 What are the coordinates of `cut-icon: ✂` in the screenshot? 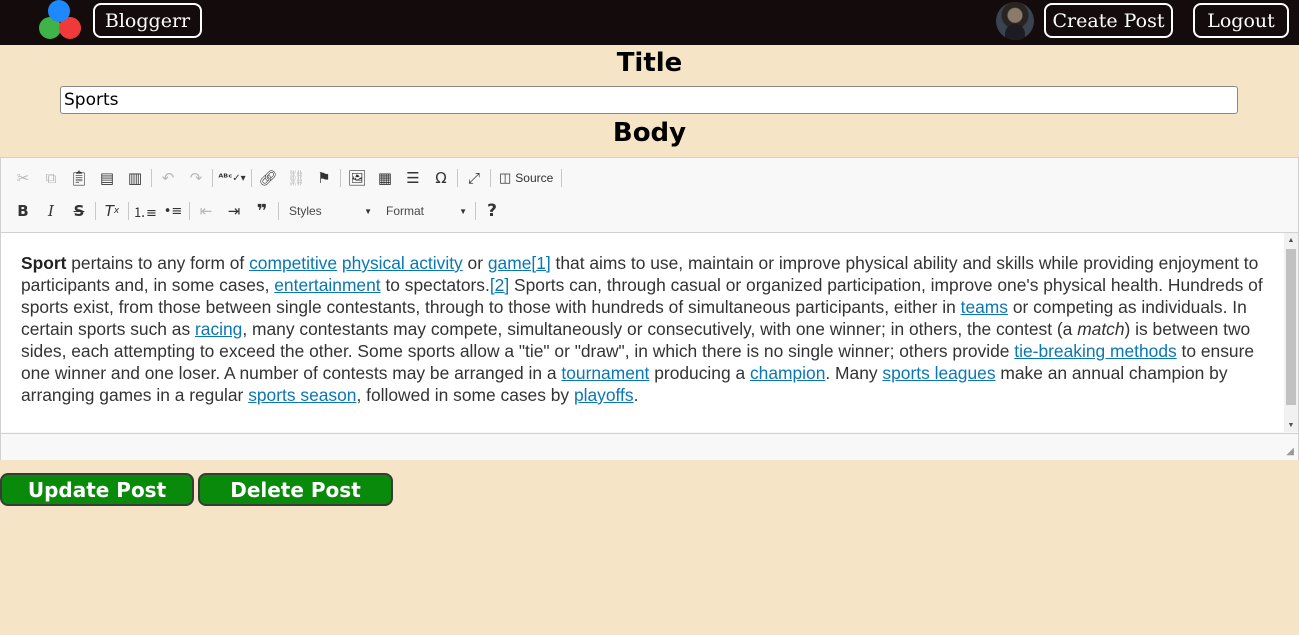 It's located at (23, 178).